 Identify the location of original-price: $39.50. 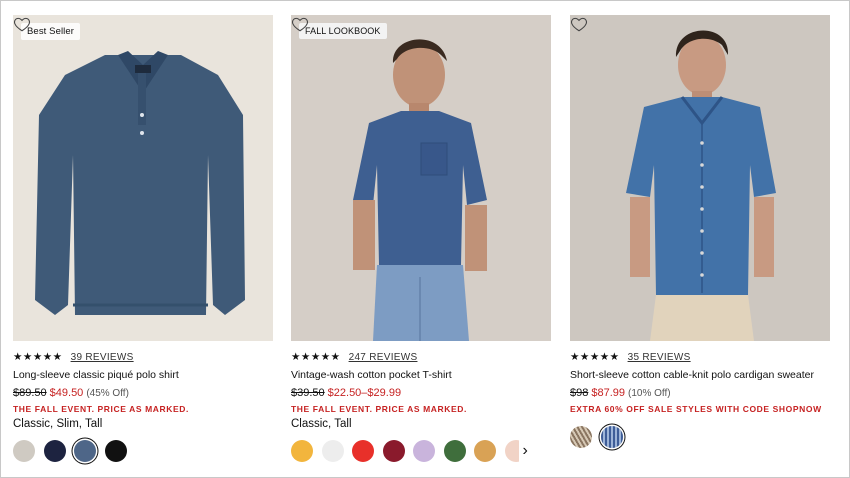
(308, 393).